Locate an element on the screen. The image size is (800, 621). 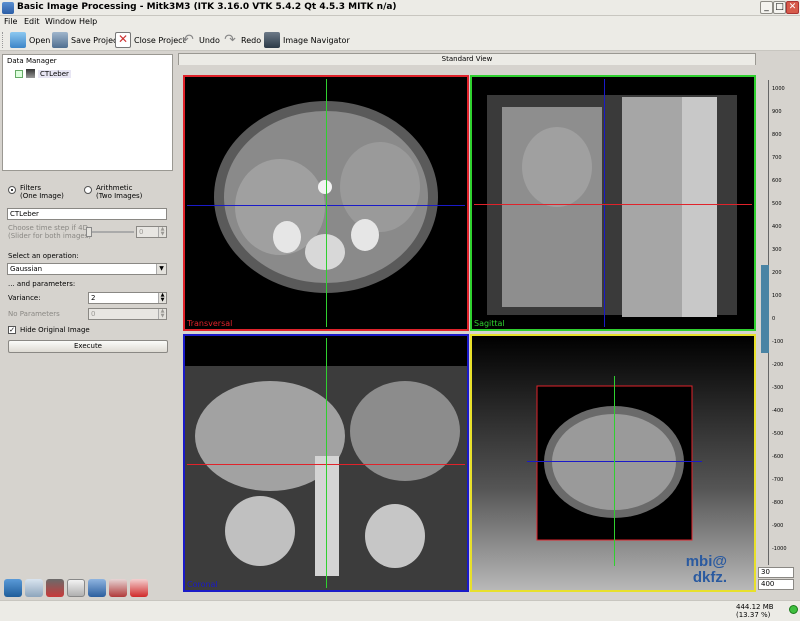
menu-file: File is located at coordinates (10, 21).